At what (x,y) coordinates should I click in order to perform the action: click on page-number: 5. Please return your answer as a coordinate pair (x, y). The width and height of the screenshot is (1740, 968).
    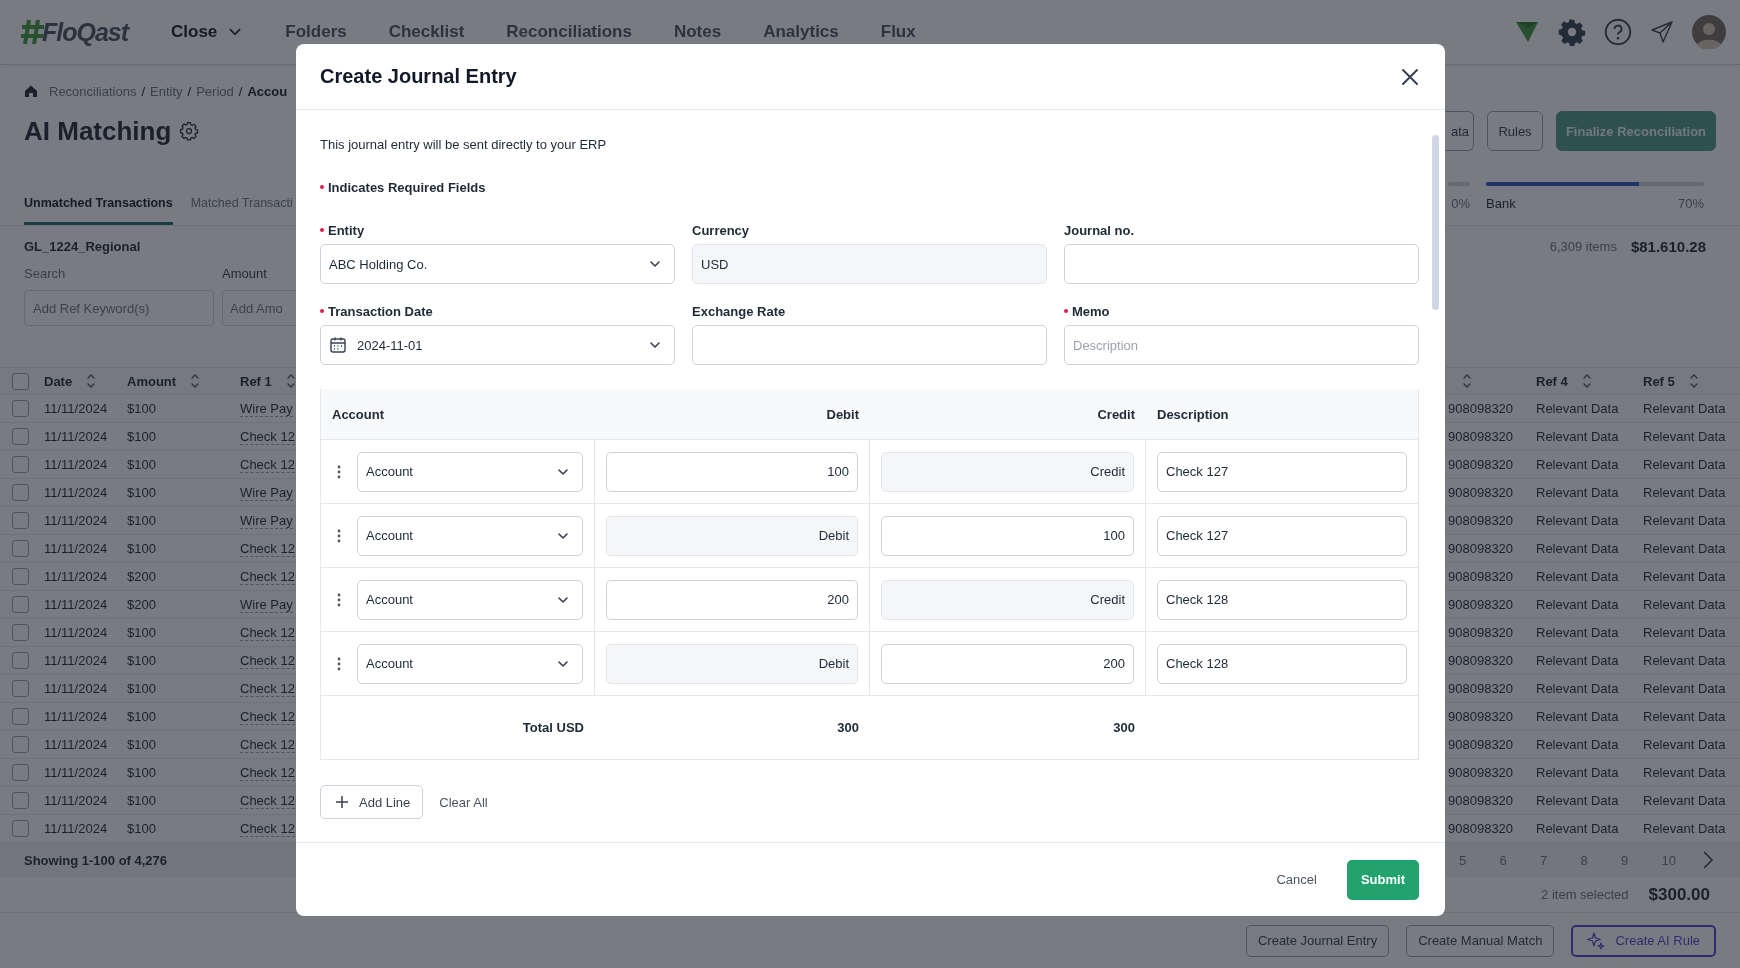
    Looking at the image, I should click on (1479, 860).